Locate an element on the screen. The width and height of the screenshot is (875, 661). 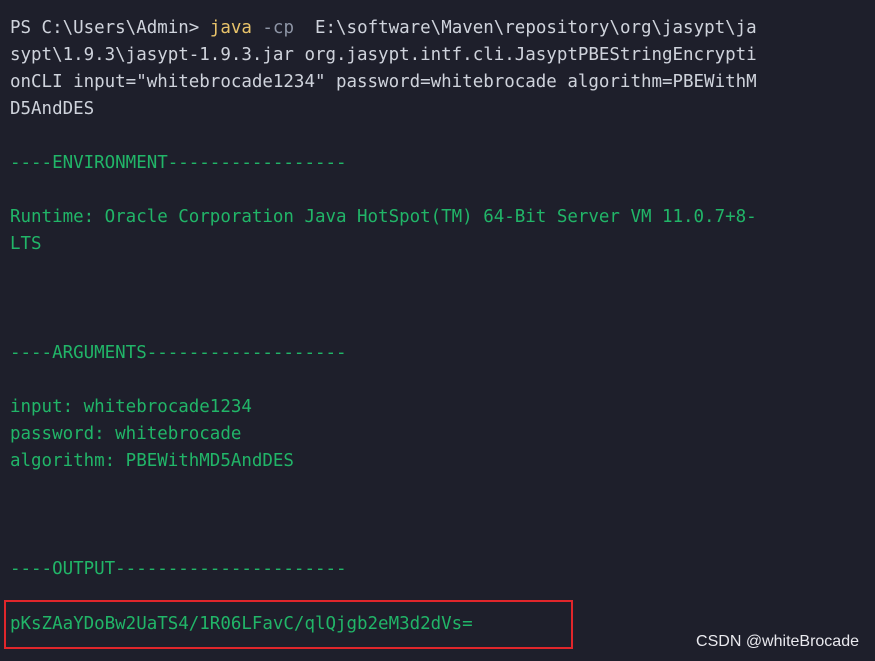
shell-prompt: PS C:\Users\Admin> is located at coordinates (110, 28).